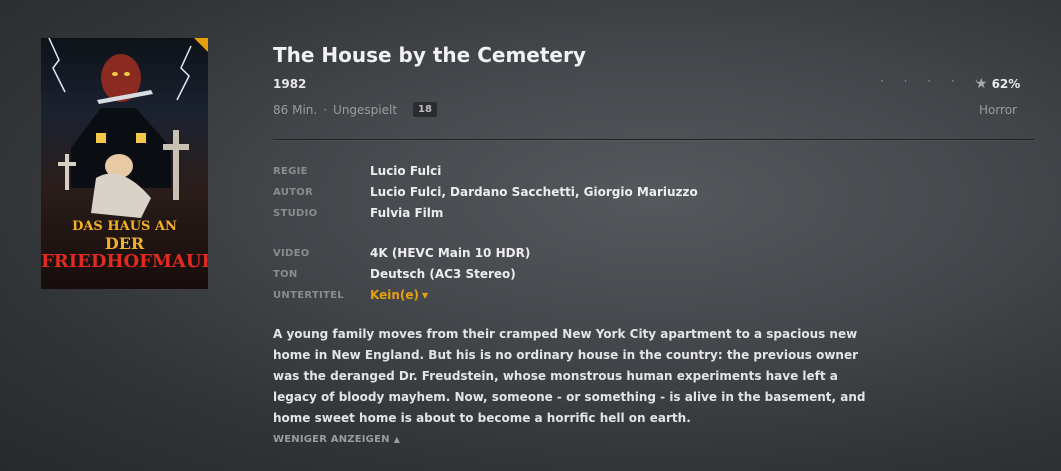 The image size is (1061, 471). Describe the element at coordinates (405, 171) in the screenshot. I see `credit-value: Lucio Fulci` at that location.